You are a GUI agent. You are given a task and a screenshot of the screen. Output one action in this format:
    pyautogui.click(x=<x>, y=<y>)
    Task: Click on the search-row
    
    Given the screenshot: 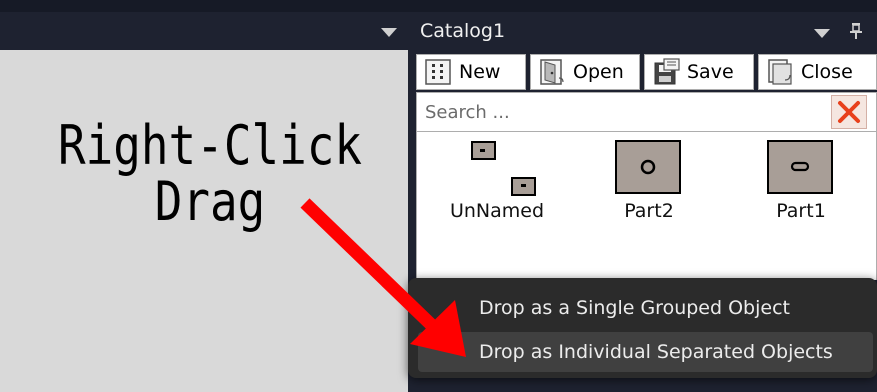 What is the action you would take?
    pyautogui.click(x=646, y=112)
    